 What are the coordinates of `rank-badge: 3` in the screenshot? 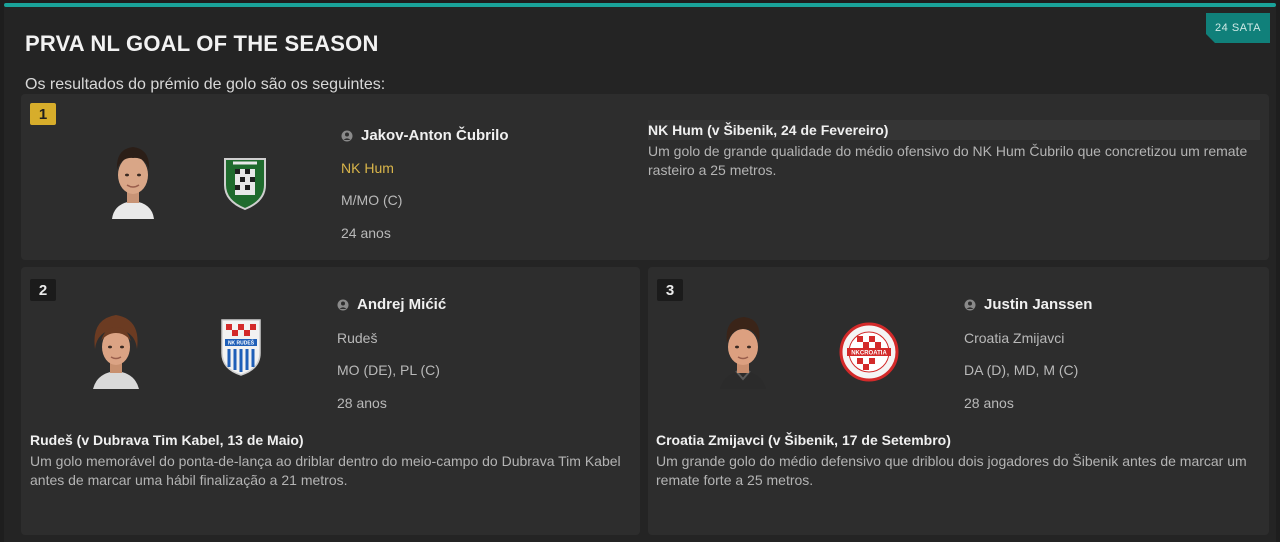 It's located at (670, 290).